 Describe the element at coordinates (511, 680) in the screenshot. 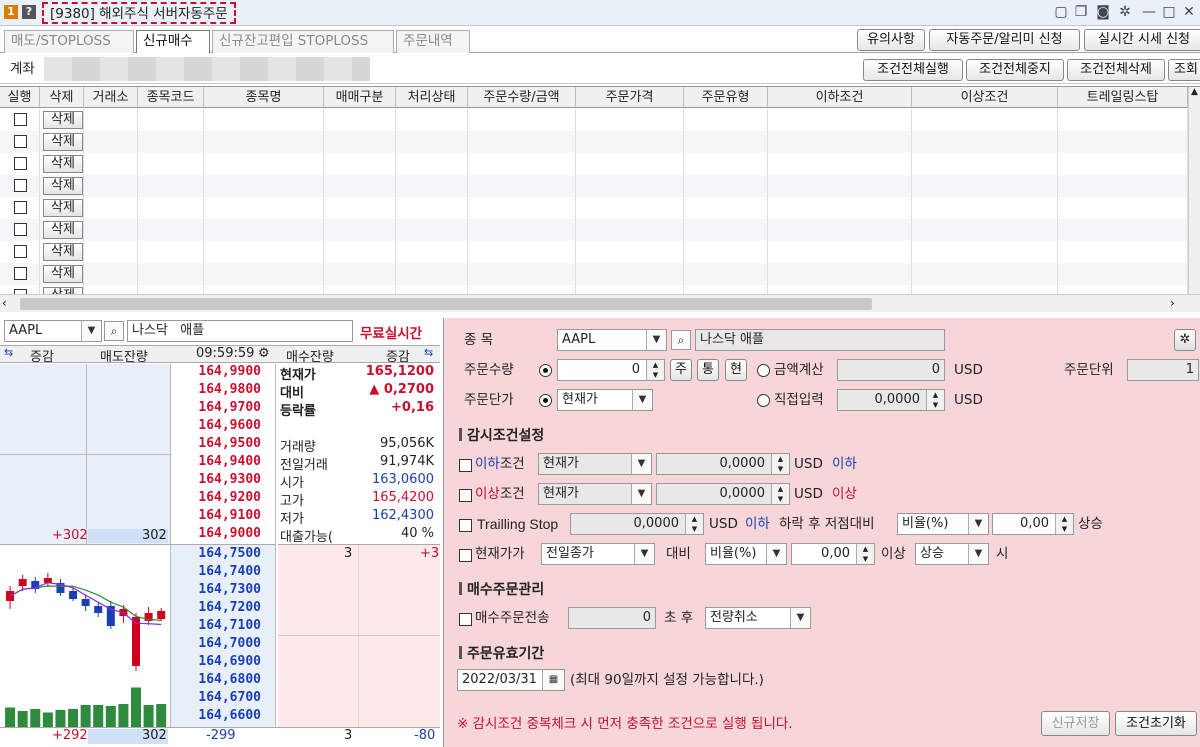

I see `valid-date-input: 2022/03/31 ▦` at that location.